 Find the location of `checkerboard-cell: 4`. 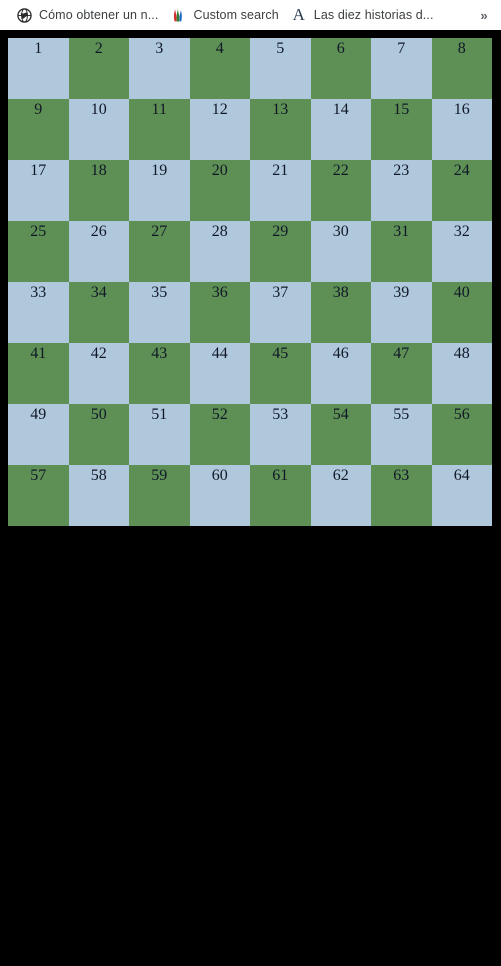

checkerboard-cell: 4 is located at coordinates (219, 68).